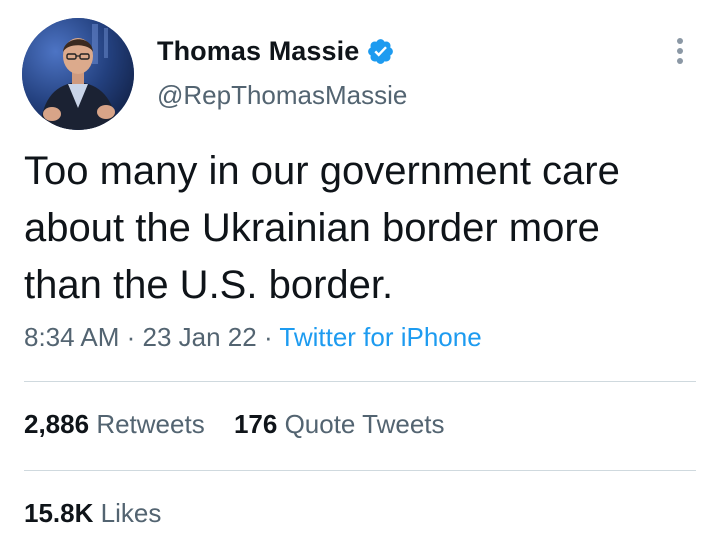 The width and height of the screenshot is (720, 554). What do you see at coordinates (57, 424) in the screenshot?
I see `retweets-count: 2,886` at bounding box center [57, 424].